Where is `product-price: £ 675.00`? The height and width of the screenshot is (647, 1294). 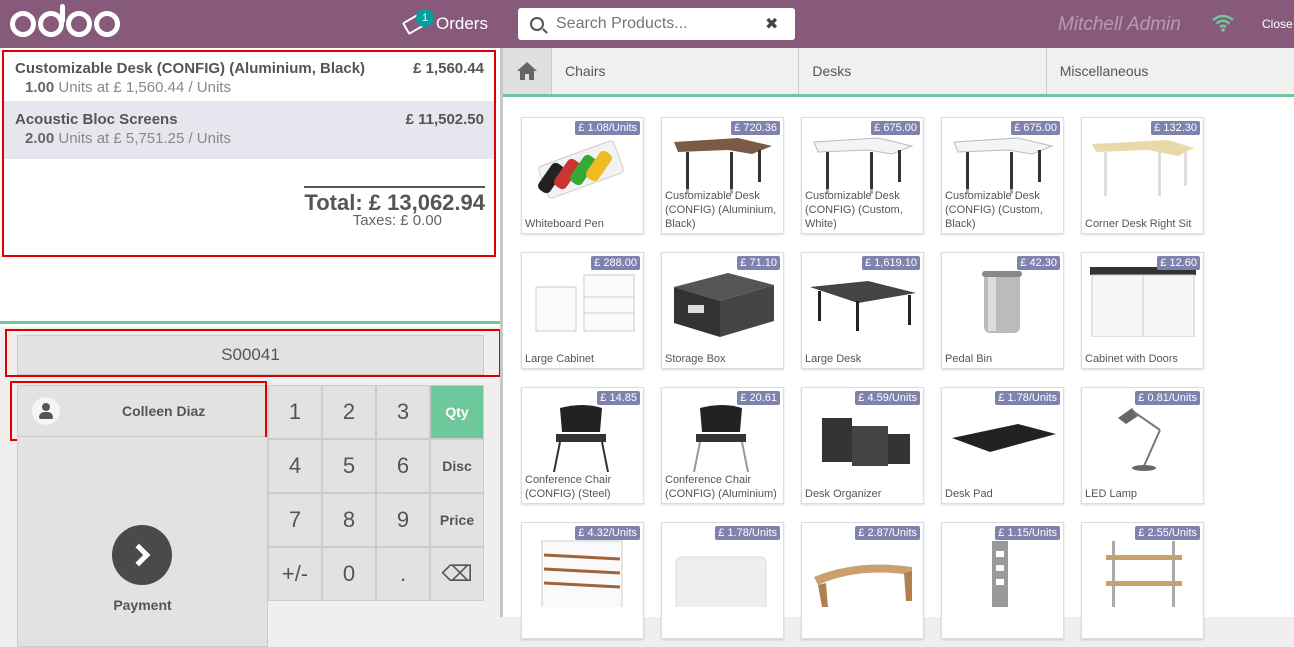
product-price: £ 675.00 is located at coordinates (895, 128).